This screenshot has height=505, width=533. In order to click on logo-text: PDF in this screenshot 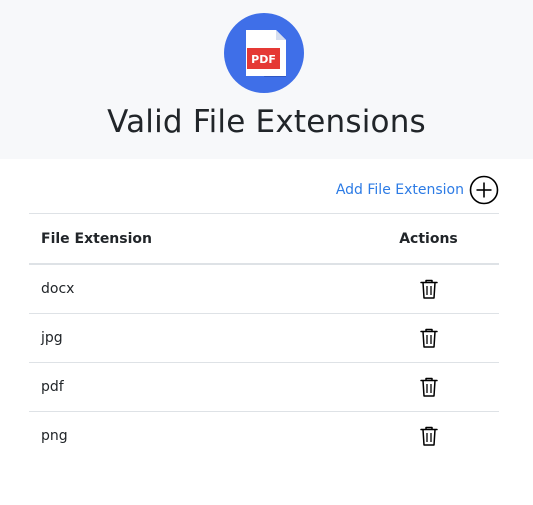, I will do `click(263, 59)`.